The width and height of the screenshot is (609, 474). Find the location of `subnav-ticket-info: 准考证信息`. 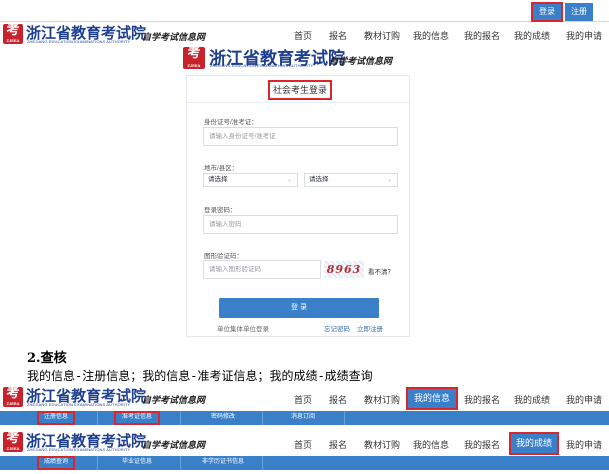

subnav-ticket-info: 准考证信息 is located at coordinates (137, 418).